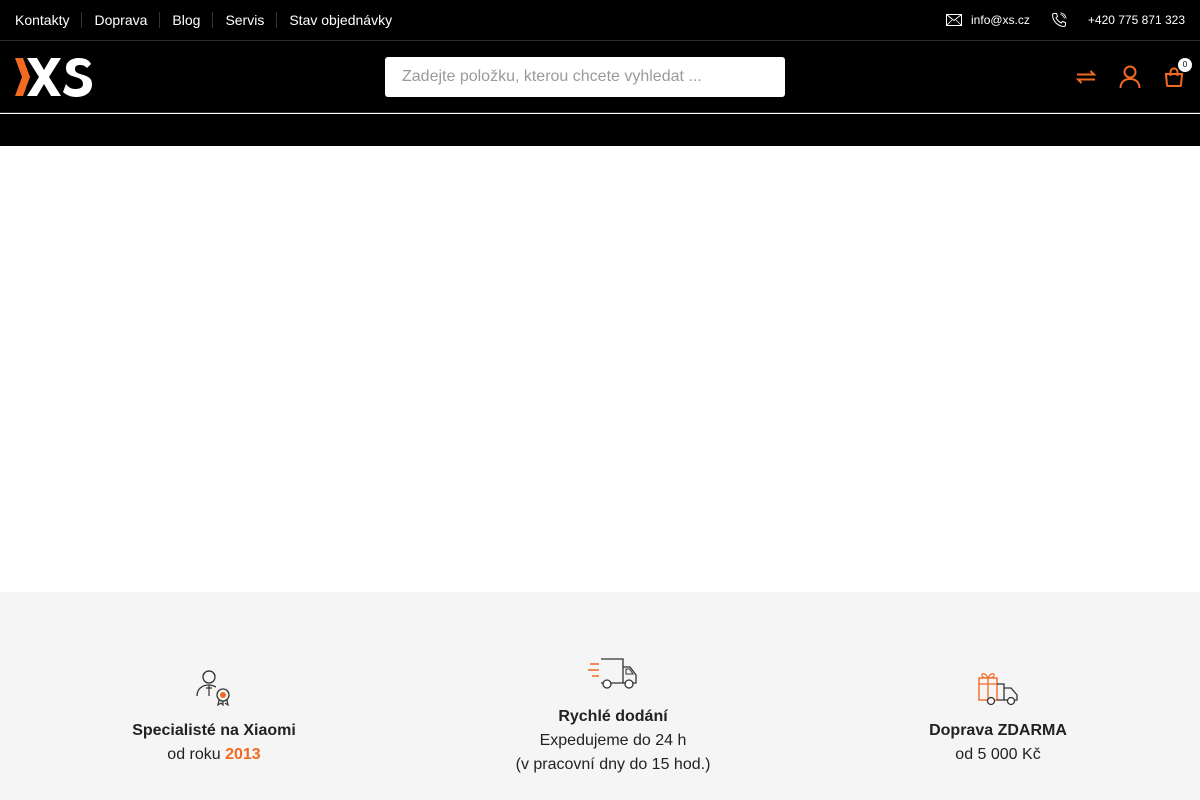  I want to click on feature-fast-delivery-title: Rychlé dodání, so click(613, 716).